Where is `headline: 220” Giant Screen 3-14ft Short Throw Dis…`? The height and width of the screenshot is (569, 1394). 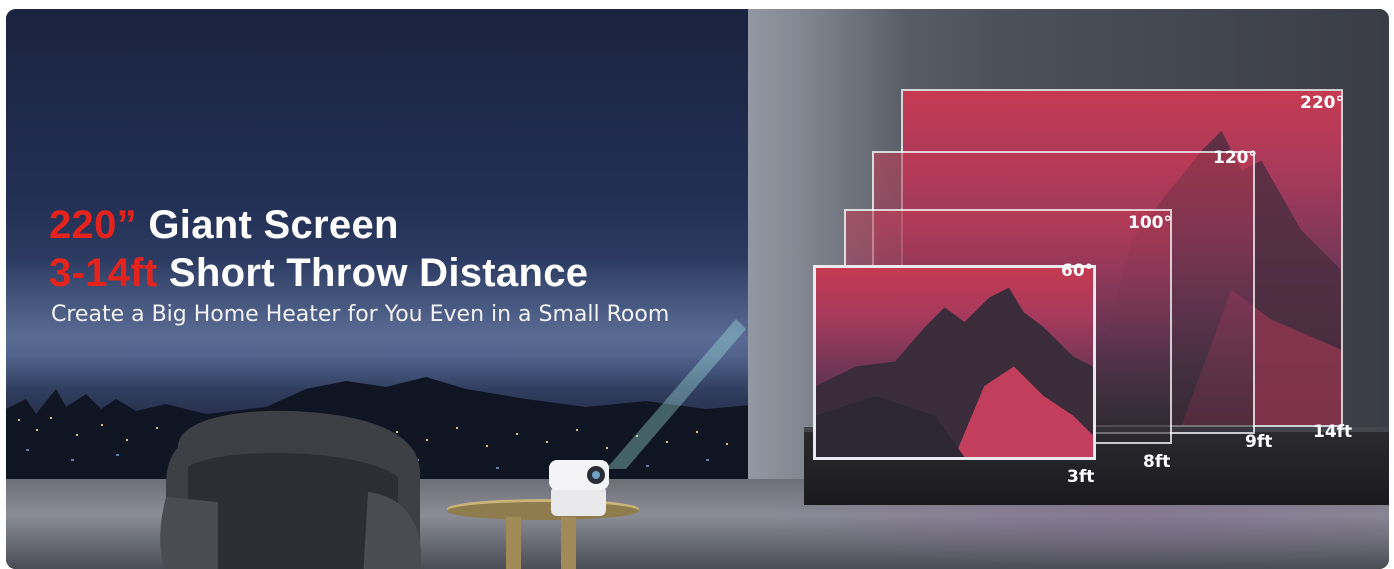 headline: 220” Giant Screen 3-14ft Short Throw Dis… is located at coordinates (318, 249).